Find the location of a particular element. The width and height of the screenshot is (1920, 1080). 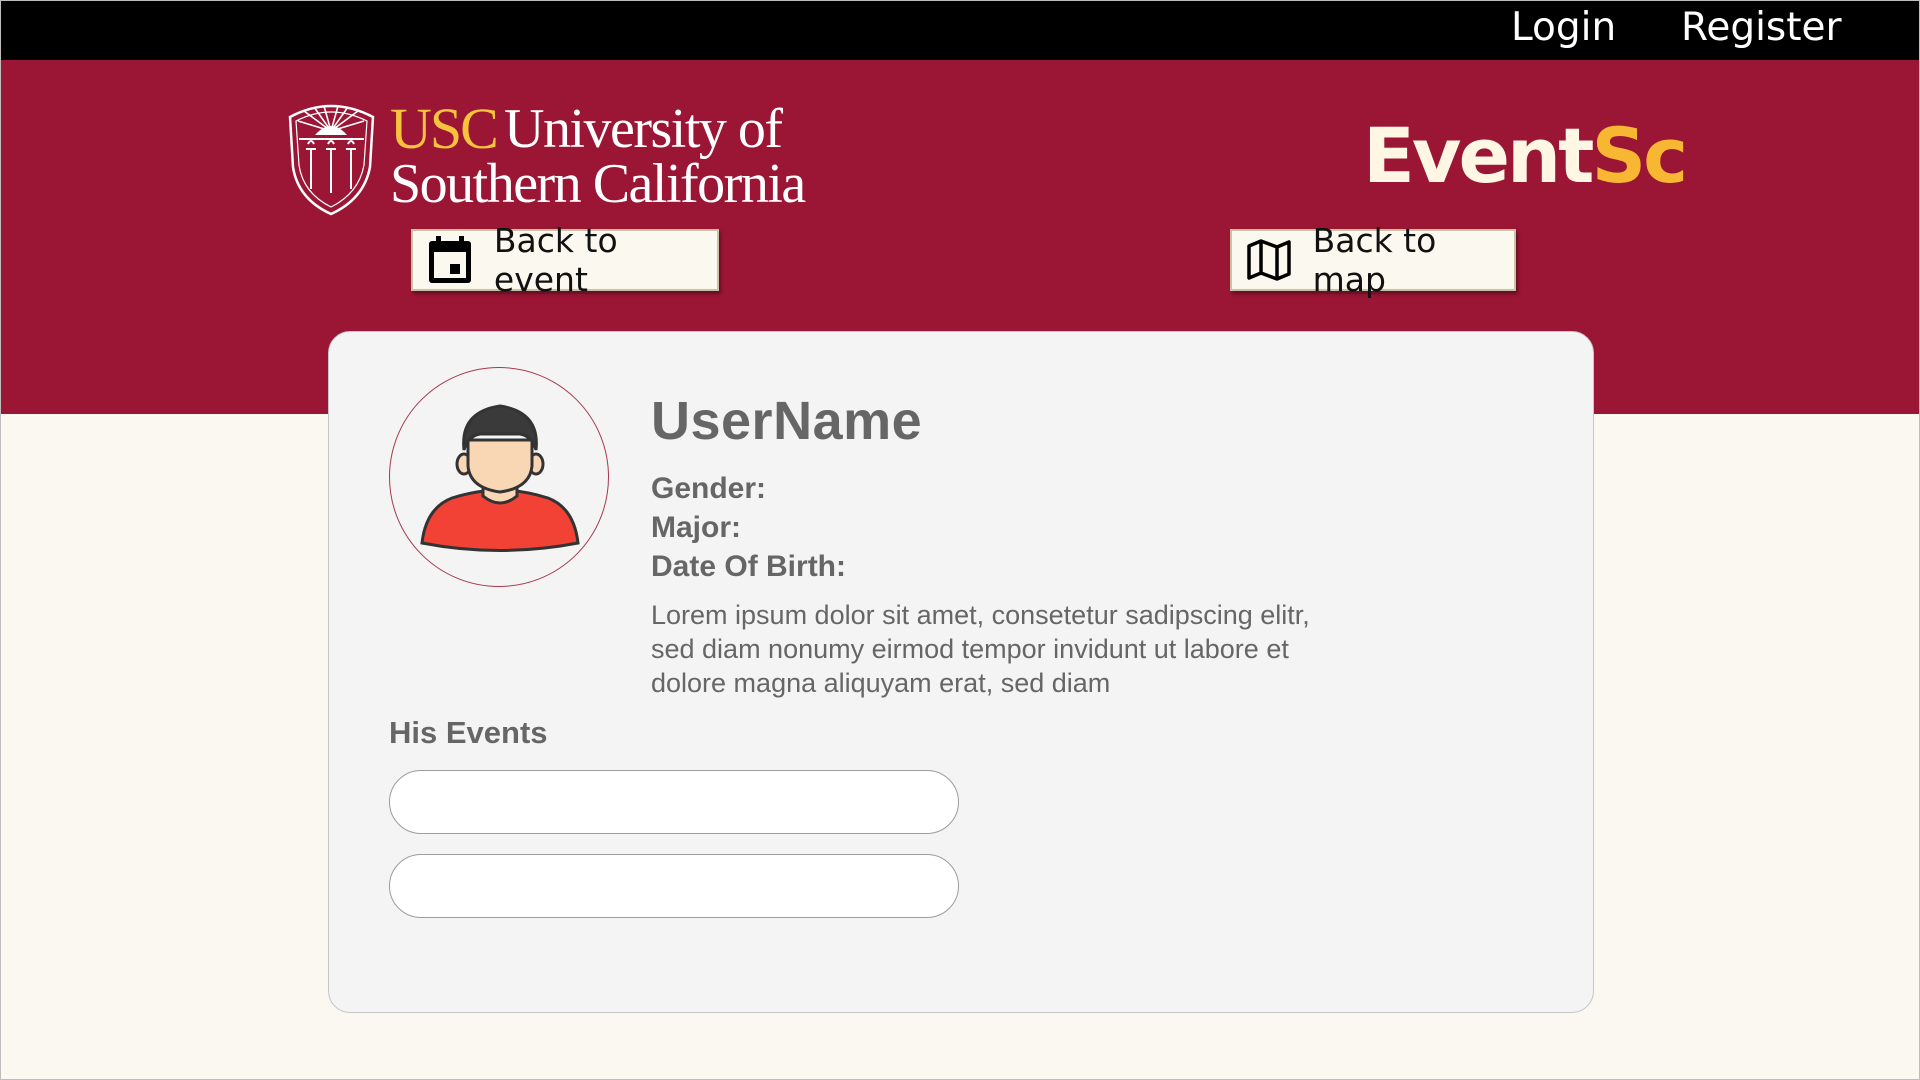

profile-username: UserName is located at coordinates (787, 421).